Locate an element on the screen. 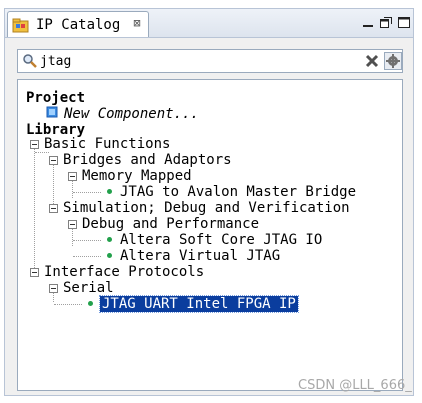  catalog-icon is located at coordinates (21, 25).